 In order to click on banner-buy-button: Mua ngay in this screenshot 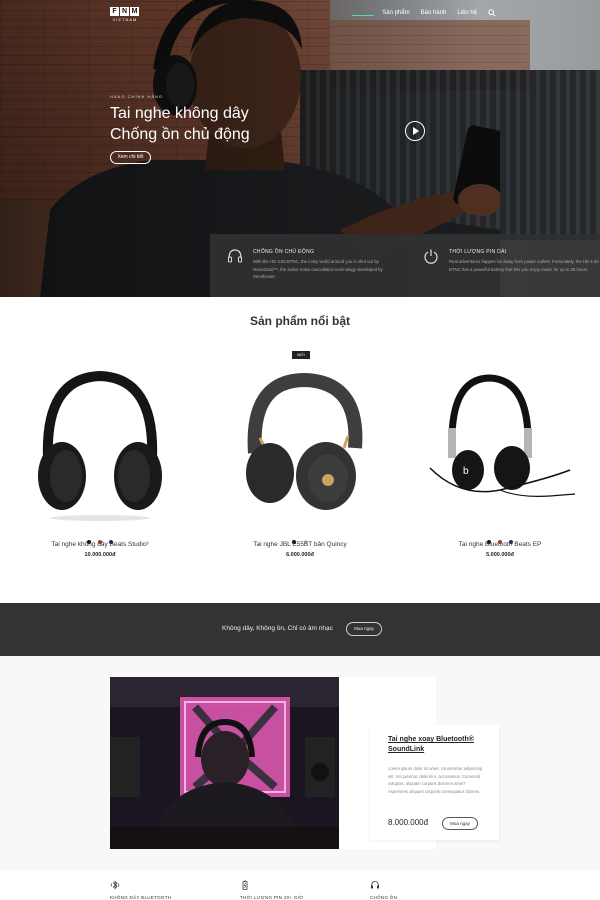, I will do `click(364, 629)`.